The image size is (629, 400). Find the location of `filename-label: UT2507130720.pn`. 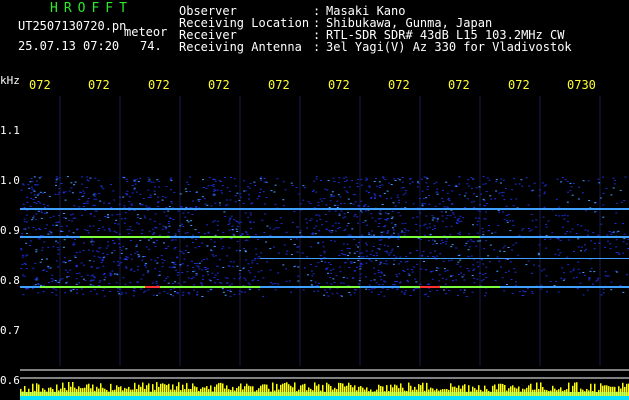

filename-label: UT2507130720.pn is located at coordinates (72, 26).